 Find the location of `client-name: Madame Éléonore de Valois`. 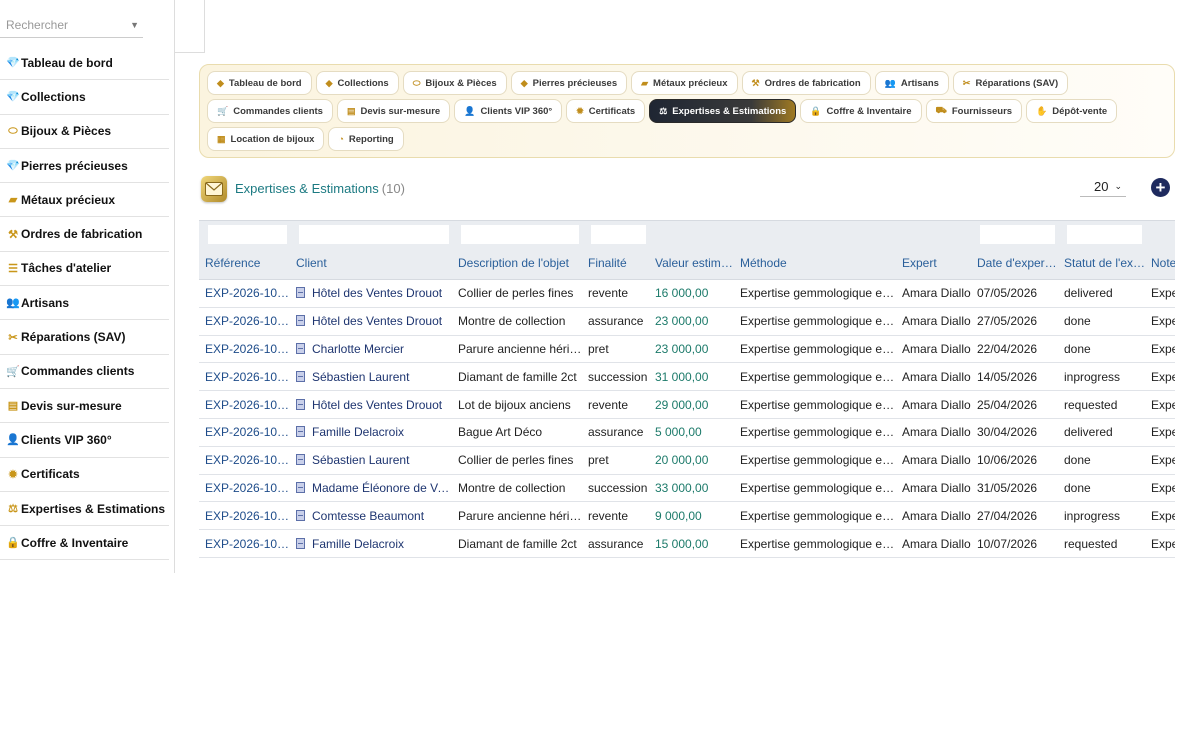

client-name: Madame Éléonore de Valois is located at coordinates (382, 488).